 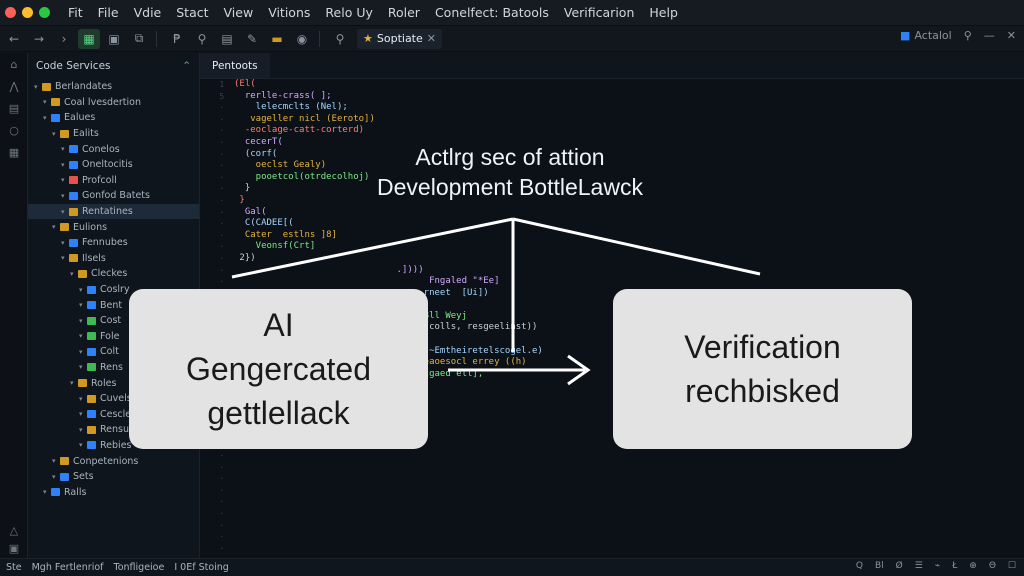 What do you see at coordinates (113, 118) in the screenshot?
I see `tree-item: ▾ Ealues` at bounding box center [113, 118].